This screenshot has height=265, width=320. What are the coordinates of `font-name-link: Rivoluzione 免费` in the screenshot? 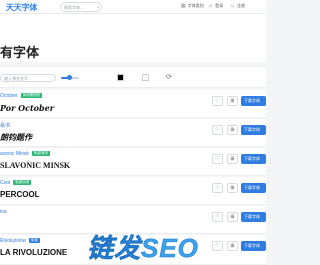 It's located at (20, 241).